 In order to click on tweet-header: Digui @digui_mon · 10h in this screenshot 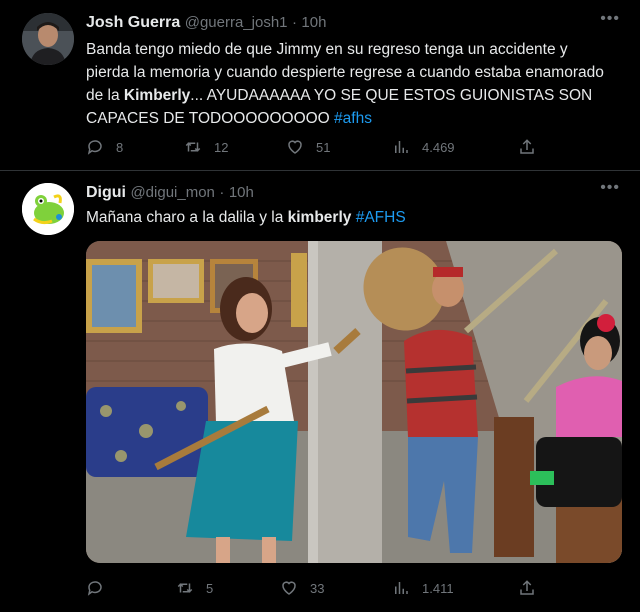, I will do `click(170, 193)`.